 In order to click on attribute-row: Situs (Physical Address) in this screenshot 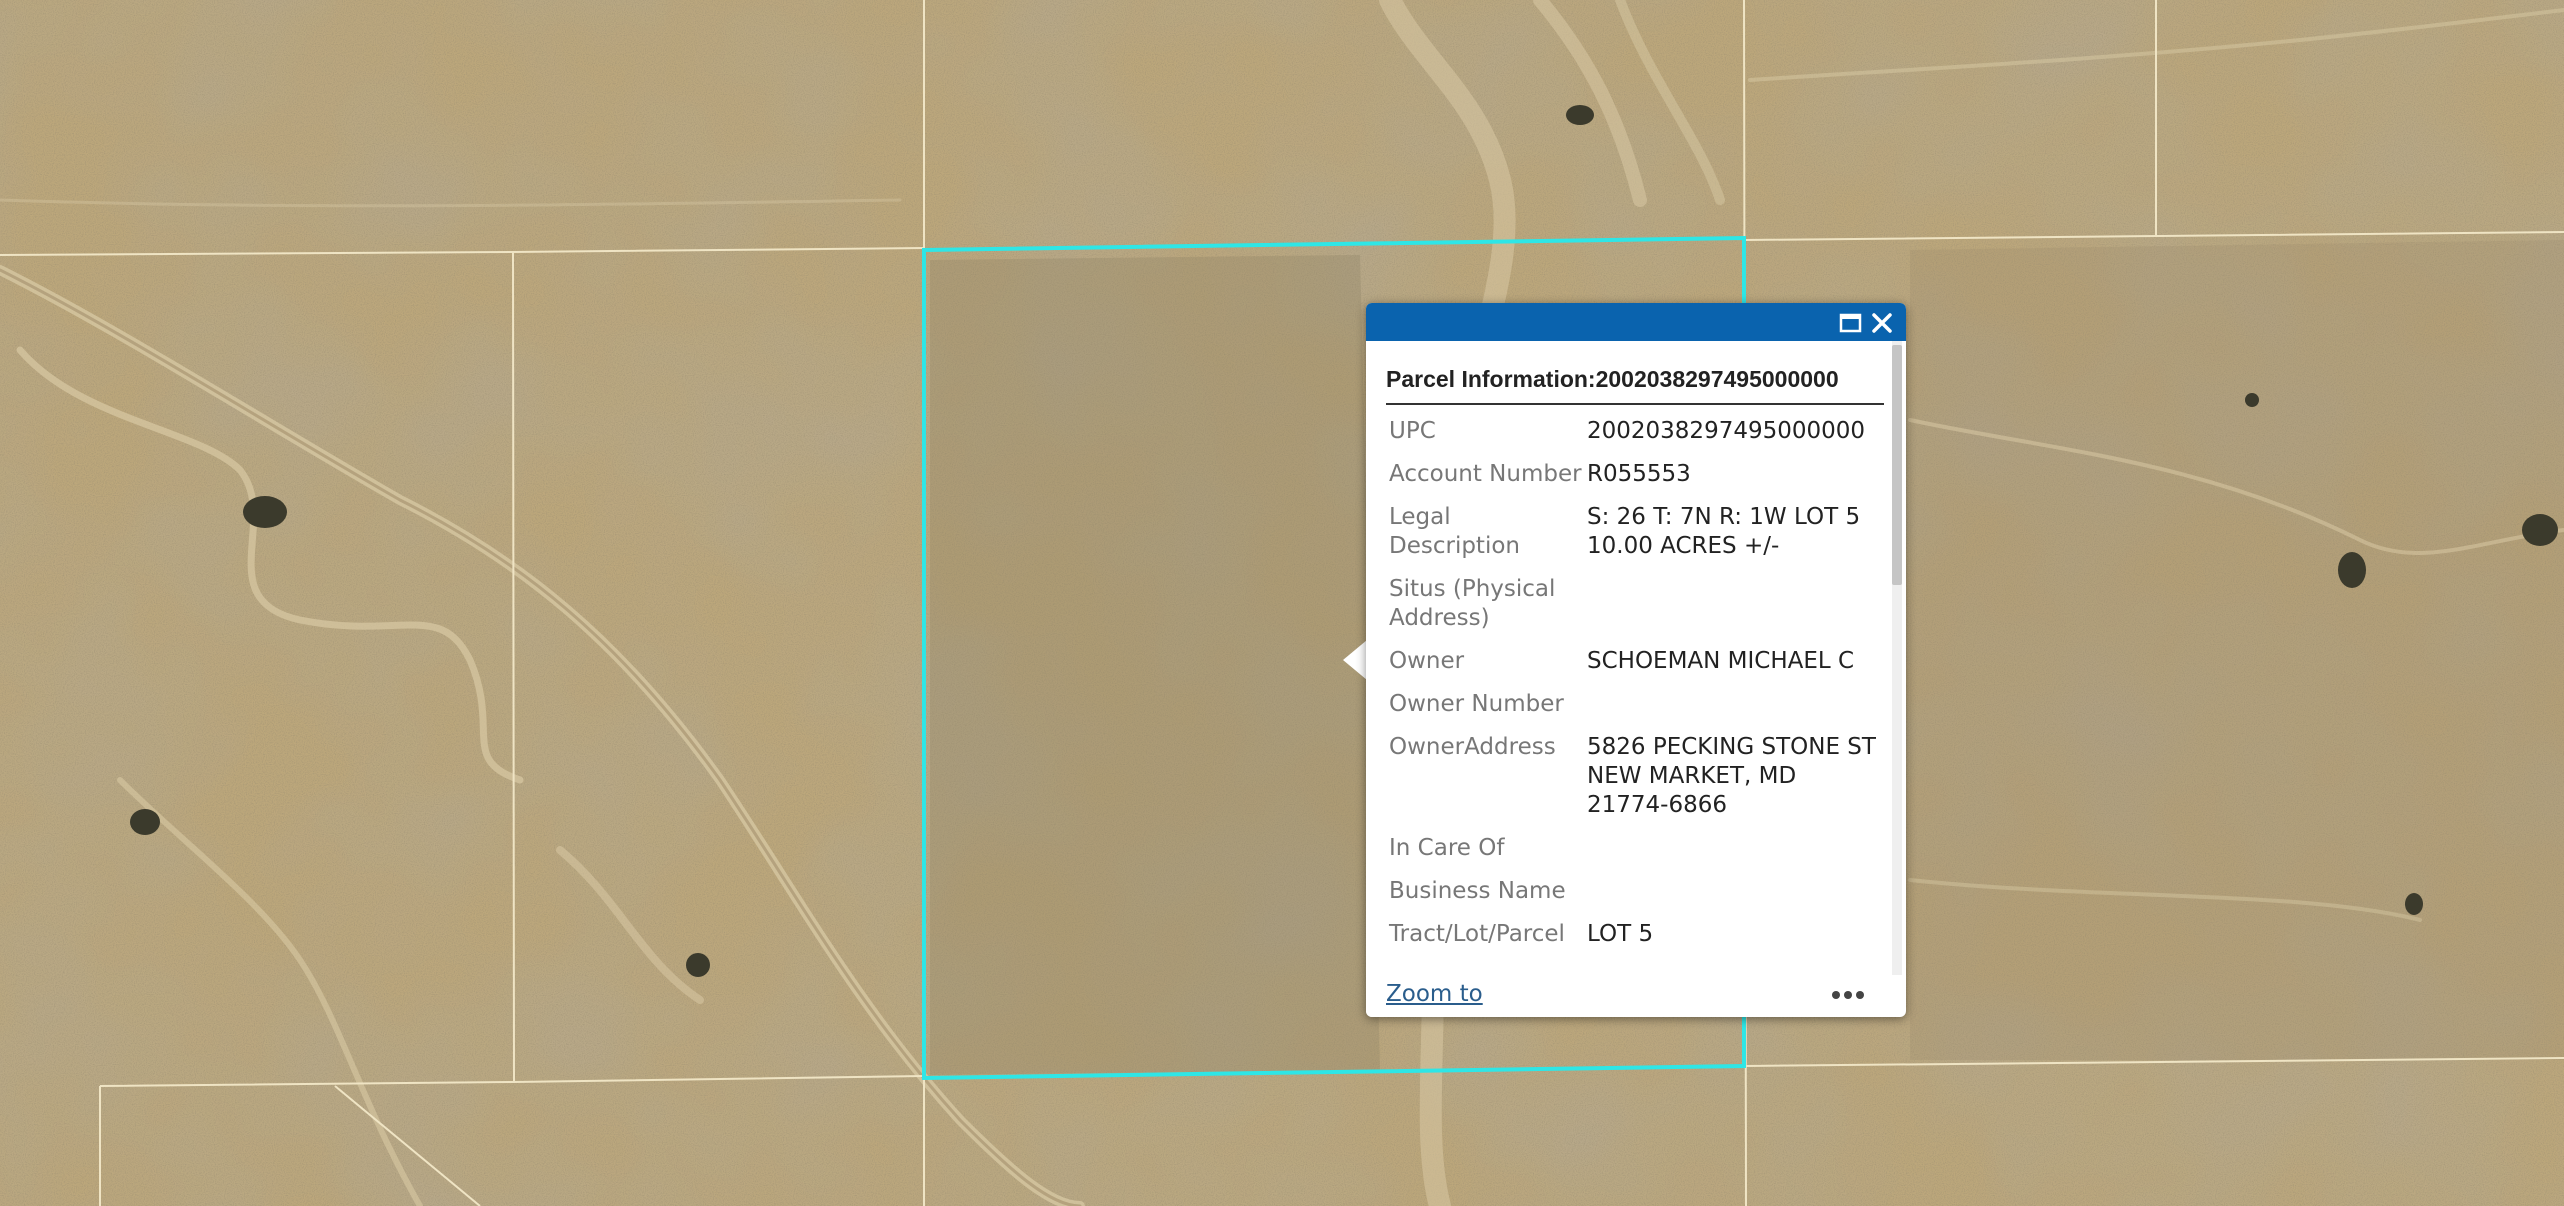, I will do `click(1635, 604)`.